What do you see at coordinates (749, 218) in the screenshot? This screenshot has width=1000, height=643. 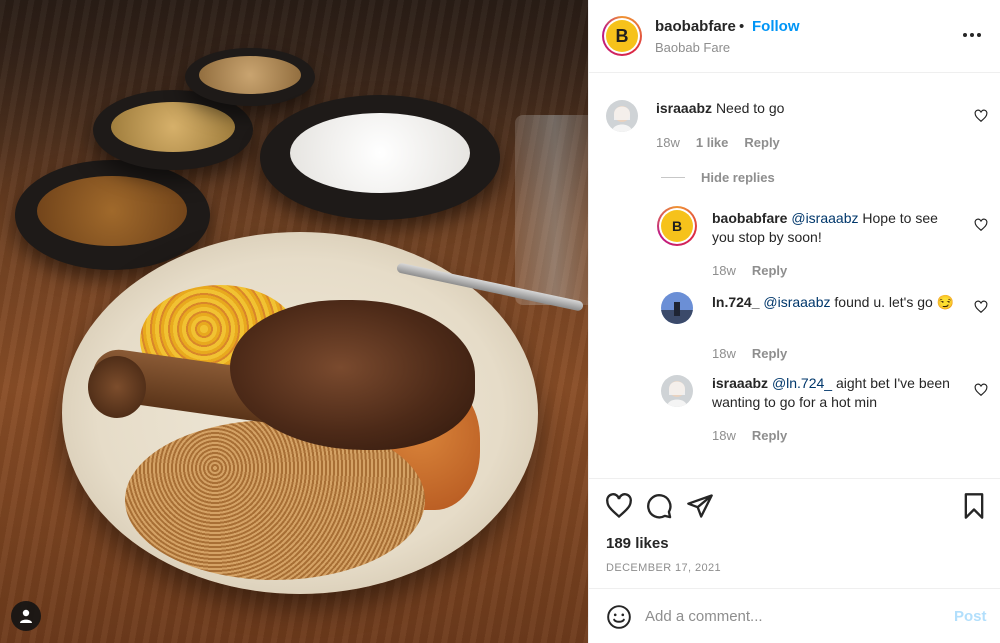 I see `reply-username: baobabfare` at bounding box center [749, 218].